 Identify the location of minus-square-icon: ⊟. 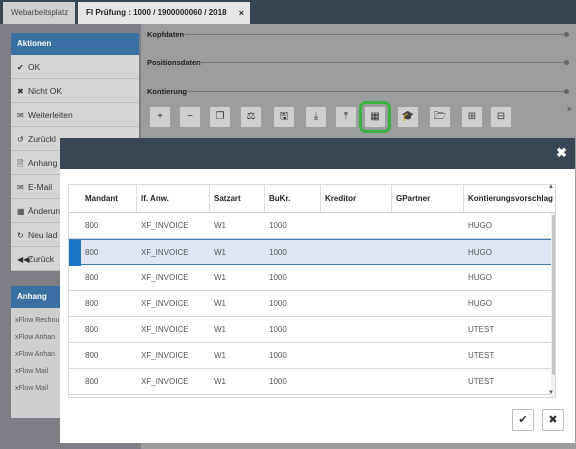
(501, 116).